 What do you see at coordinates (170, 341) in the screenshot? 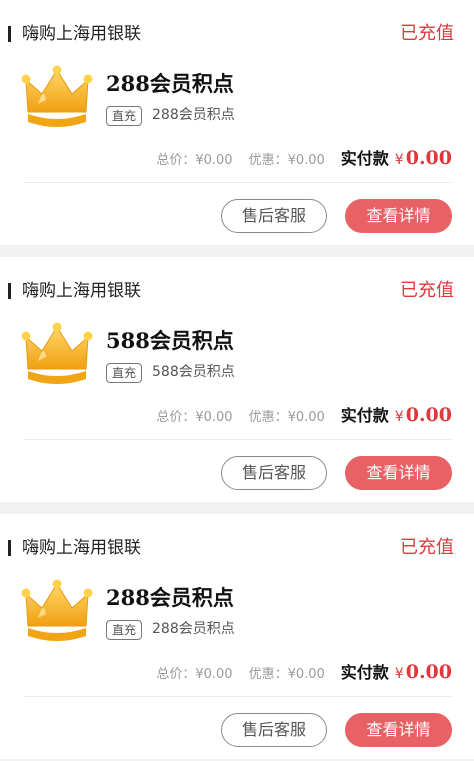
I see `product-title: 588会员积点` at bounding box center [170, 341].